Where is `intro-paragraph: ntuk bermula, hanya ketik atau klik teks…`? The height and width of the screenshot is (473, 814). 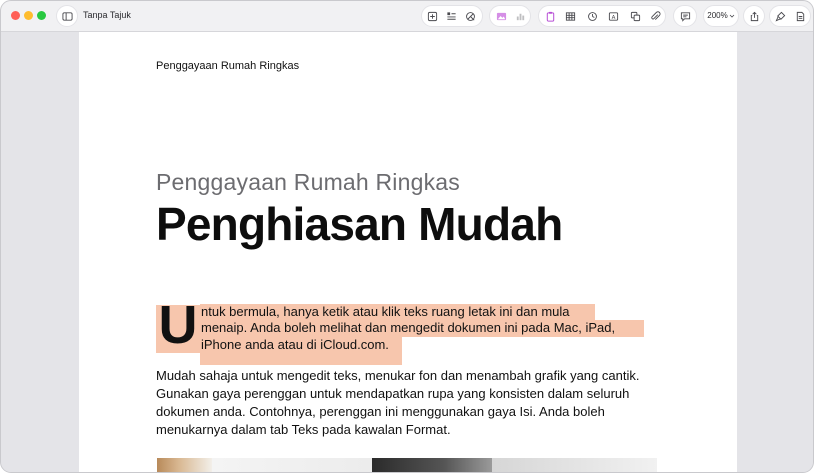
intro-paragraph: ntuk bermula, hanya ketik atau klik teks… is located at coordinates (436, 328).